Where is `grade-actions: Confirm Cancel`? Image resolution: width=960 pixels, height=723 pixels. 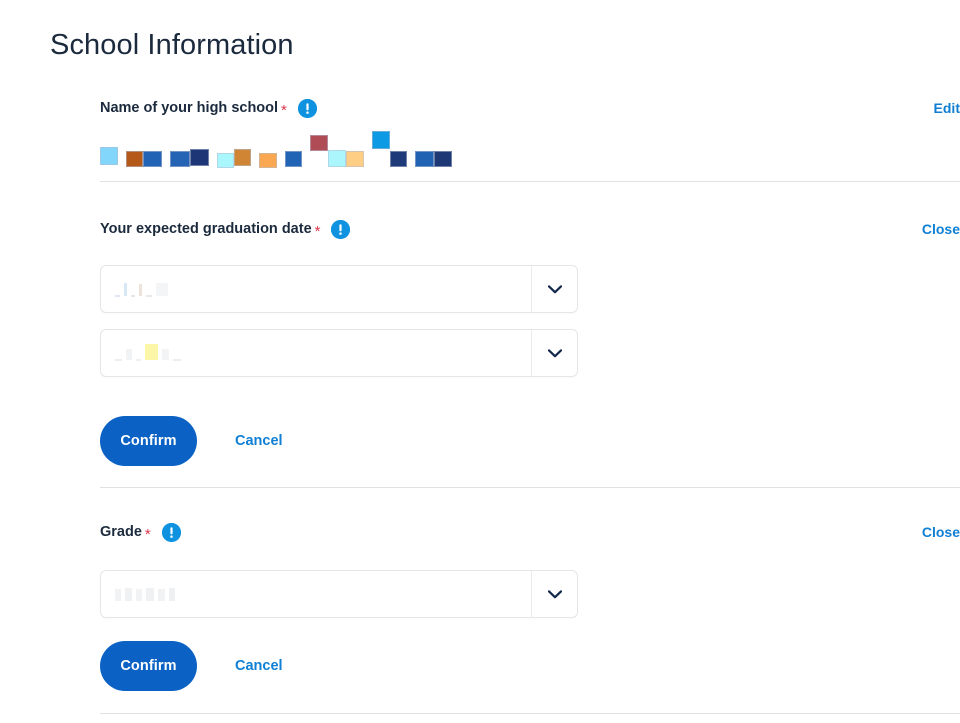
grade-actions: Confirm Cancel is located at coordinates (191, 666).